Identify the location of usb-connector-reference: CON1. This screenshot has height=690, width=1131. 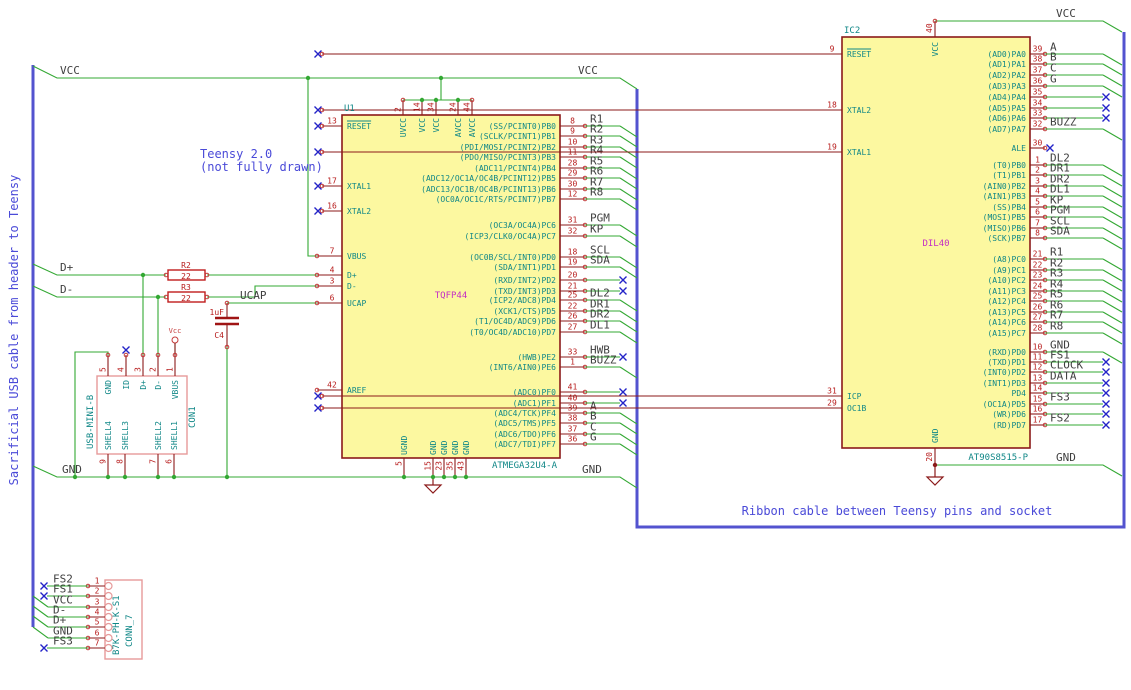
(193, 417).